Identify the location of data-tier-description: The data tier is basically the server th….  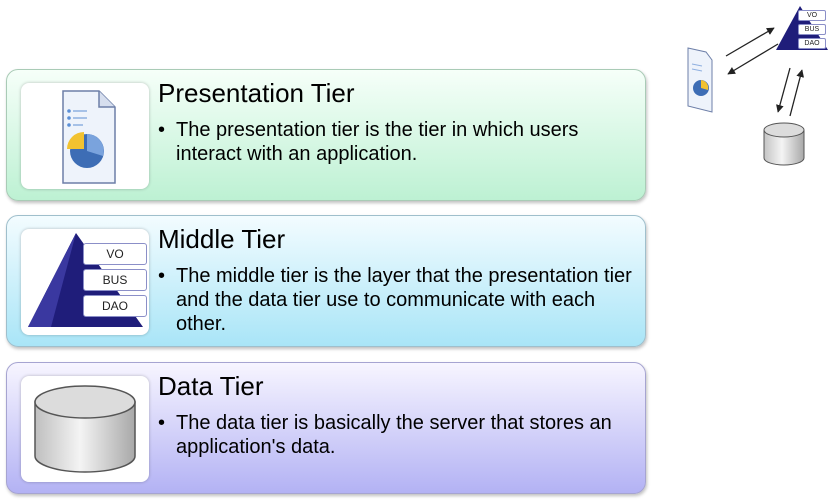
(394, 435).